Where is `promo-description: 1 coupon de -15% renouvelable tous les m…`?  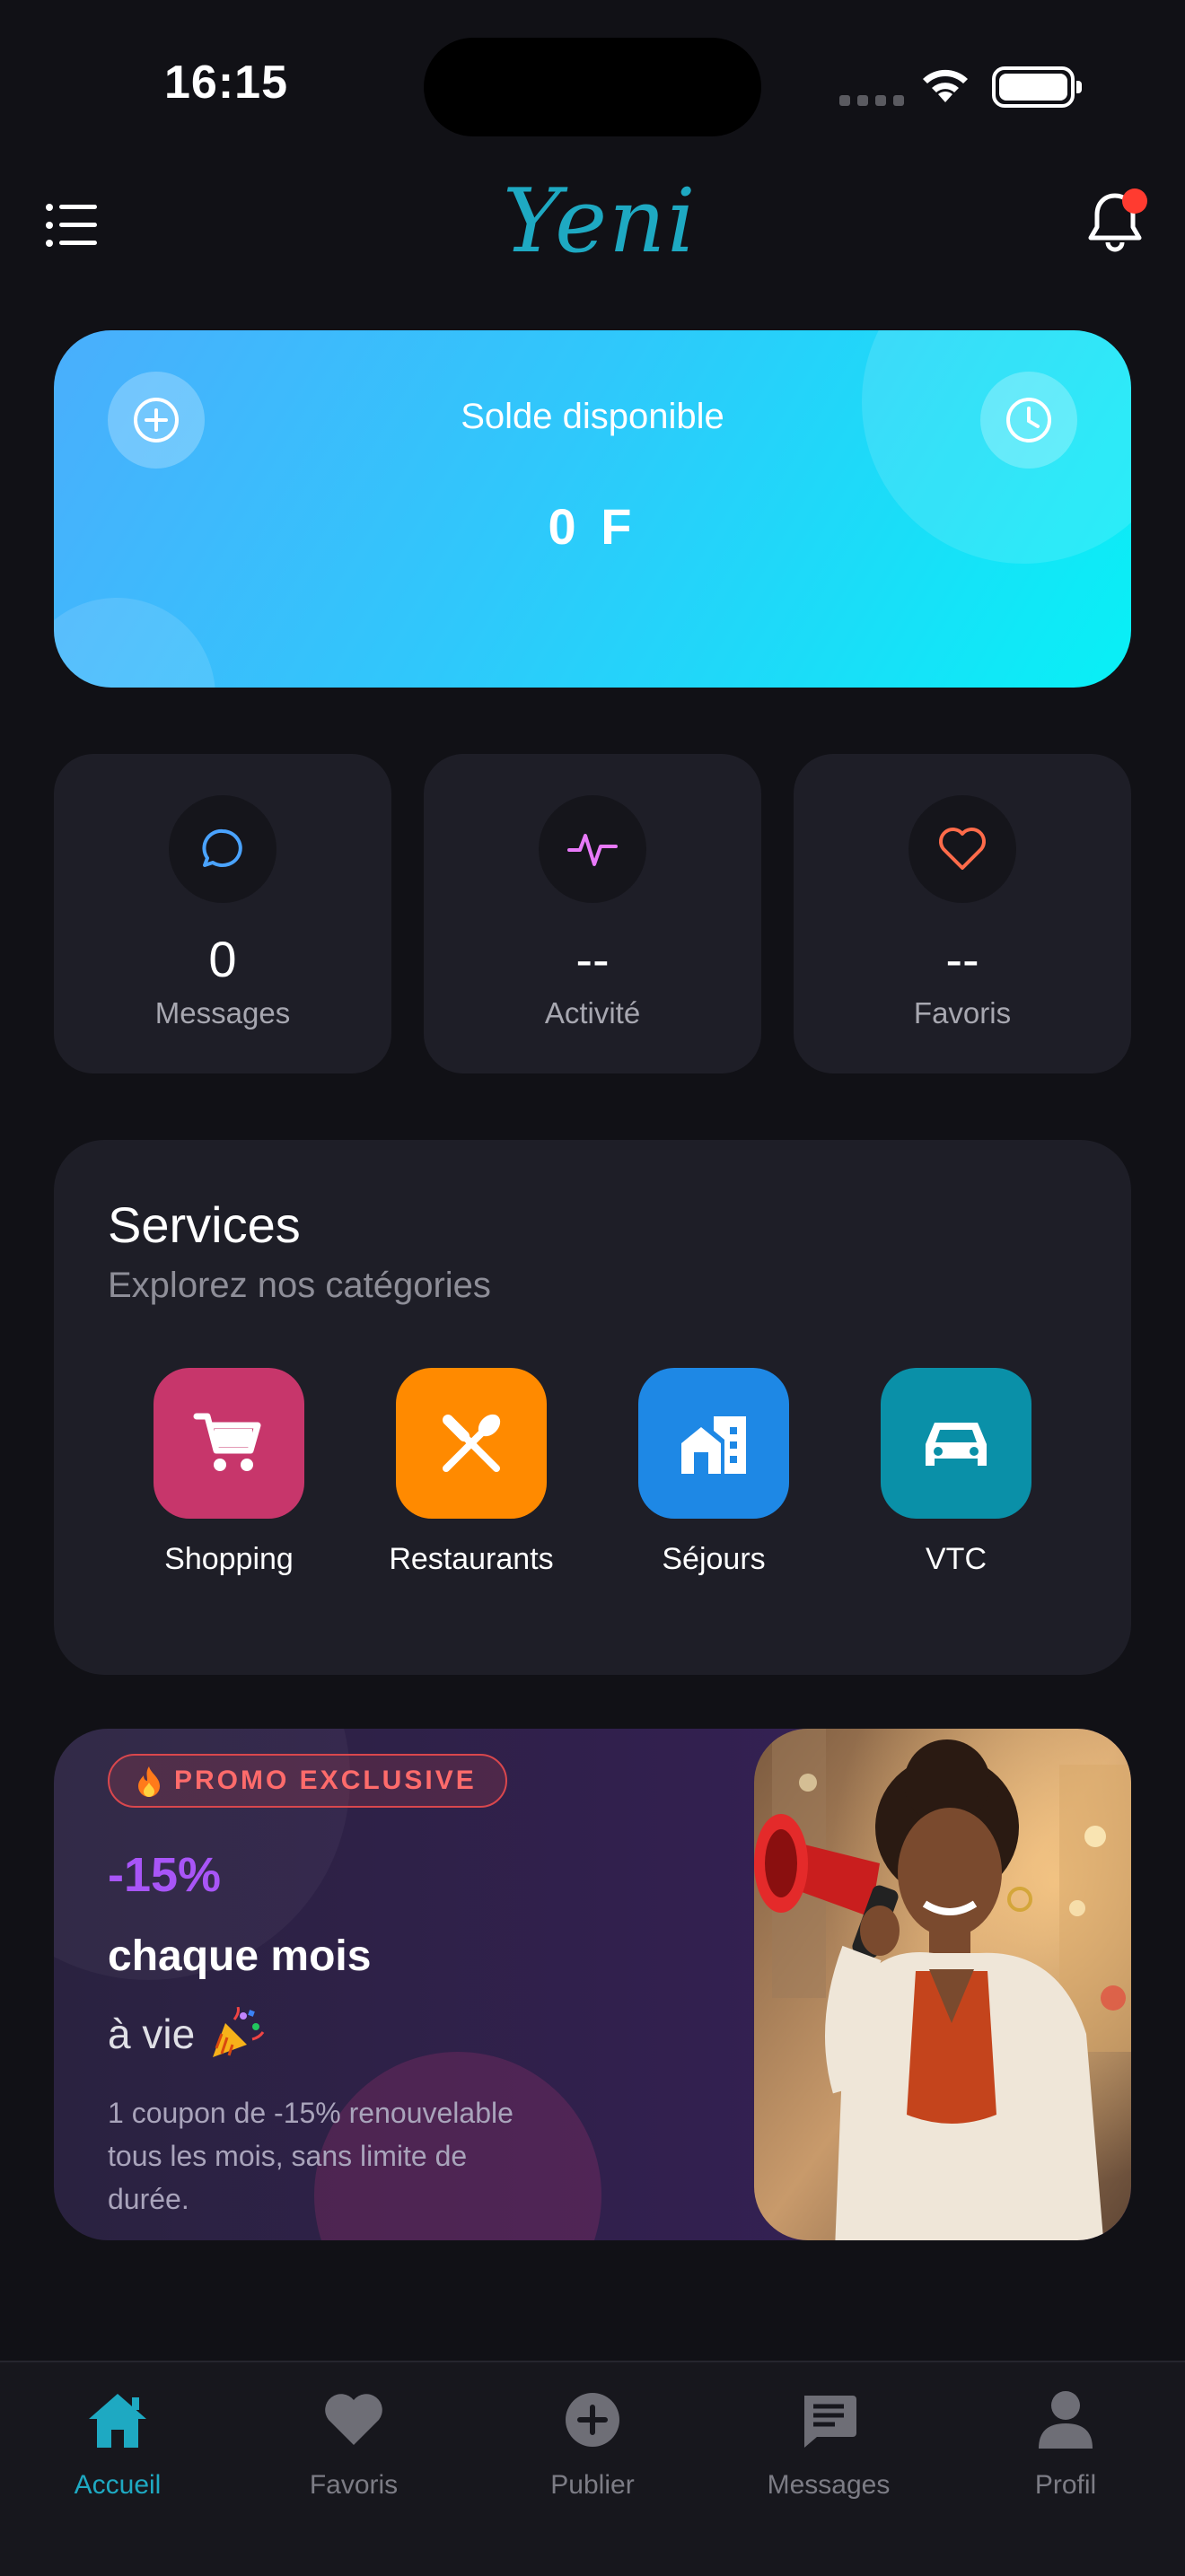 promo-description: 1 coupon de -15% renouvelable tous les m… is located at coordinates (311, 2156).